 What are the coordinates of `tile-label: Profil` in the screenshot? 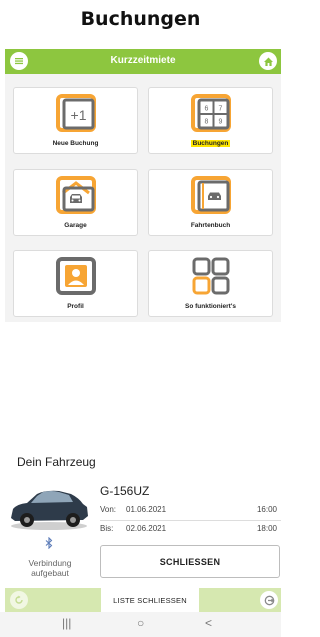 It's located at (75, 306).